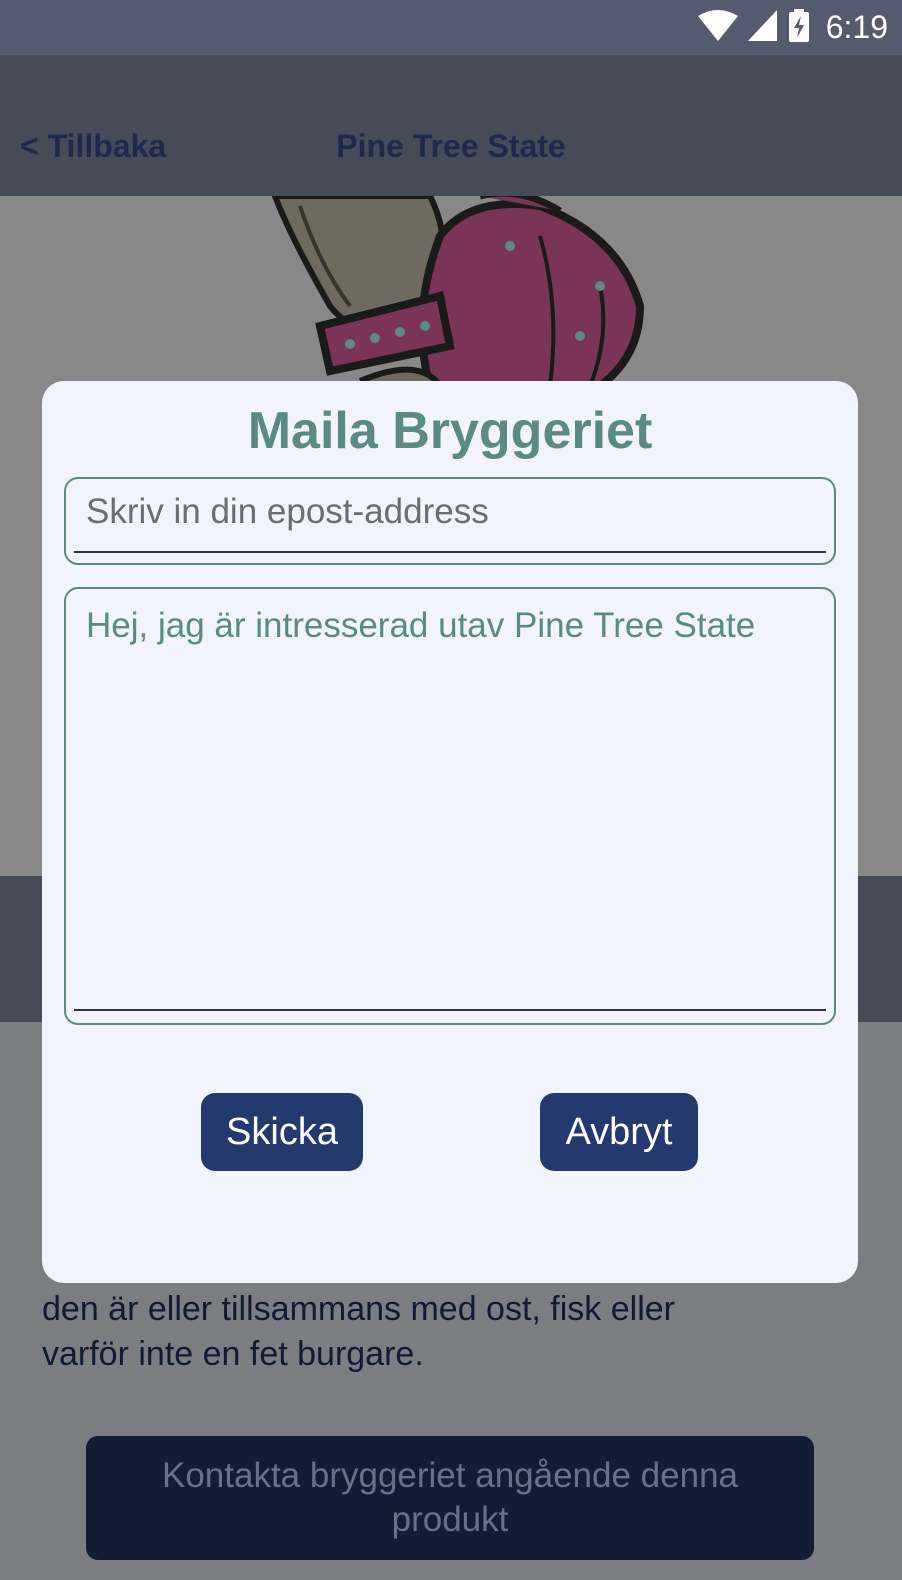  I want to click on email-field, so click(446, 512).